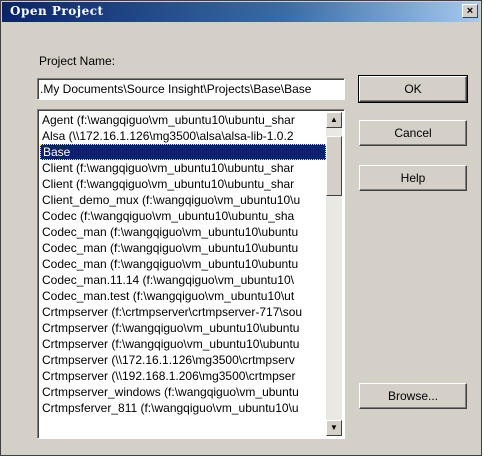  What do you see at coordinates (241, 12) in the screenshot?
I see `title-bar: Open Project ×` at bounding box center [241, 12].